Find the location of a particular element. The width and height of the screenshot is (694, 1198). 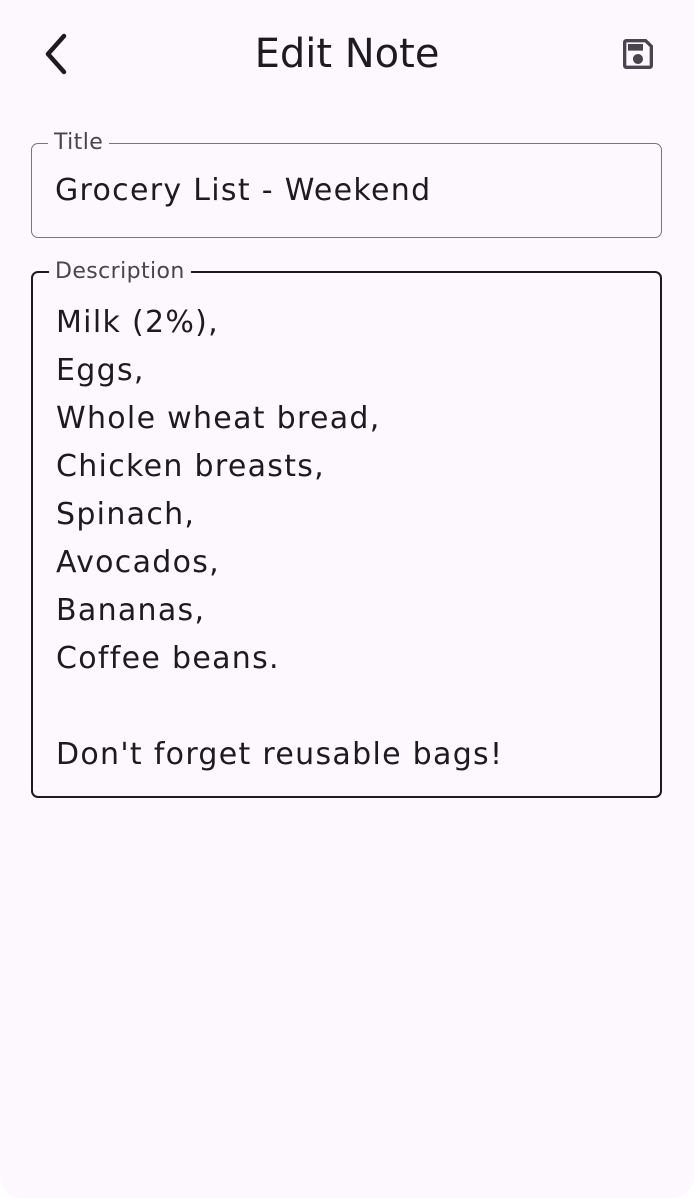

title-field: Title Grocery List - Weekend is located at coordinates (346, 184).